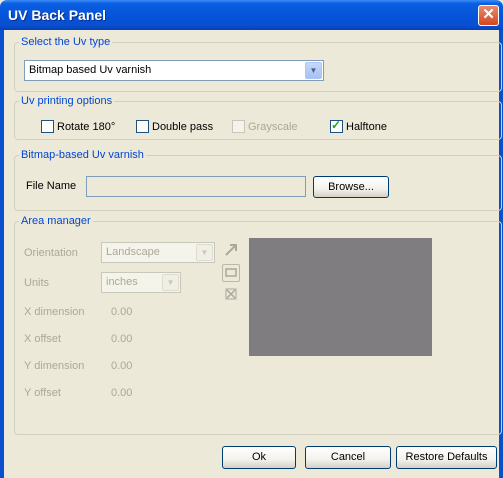 The width and height of the screenshot is (503, 478). I want to click on delete-tool-icon, so click(231, 295).